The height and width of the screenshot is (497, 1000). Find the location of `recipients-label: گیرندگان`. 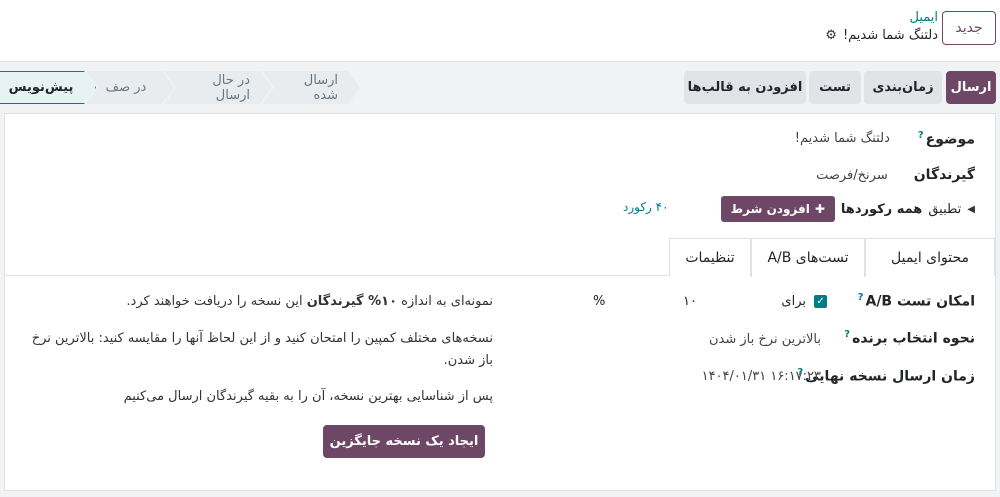

recipients-label: گیرندگان is located at coordinates (944, 175).